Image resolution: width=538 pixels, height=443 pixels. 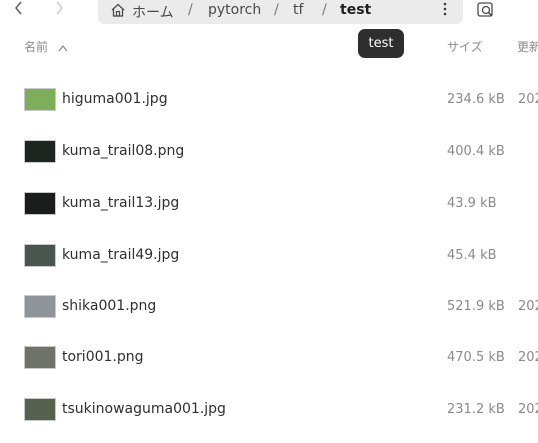 I want to click on file-name: kuma_trail13.jpg, so click(x=121, y=203).